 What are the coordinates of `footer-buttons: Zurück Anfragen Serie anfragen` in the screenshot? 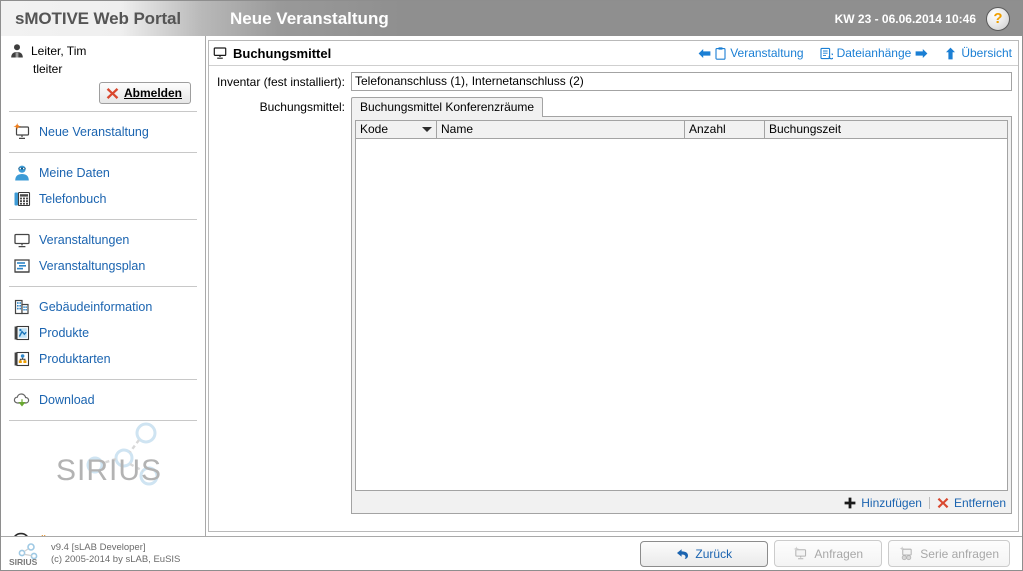 It's located at (614, 553).